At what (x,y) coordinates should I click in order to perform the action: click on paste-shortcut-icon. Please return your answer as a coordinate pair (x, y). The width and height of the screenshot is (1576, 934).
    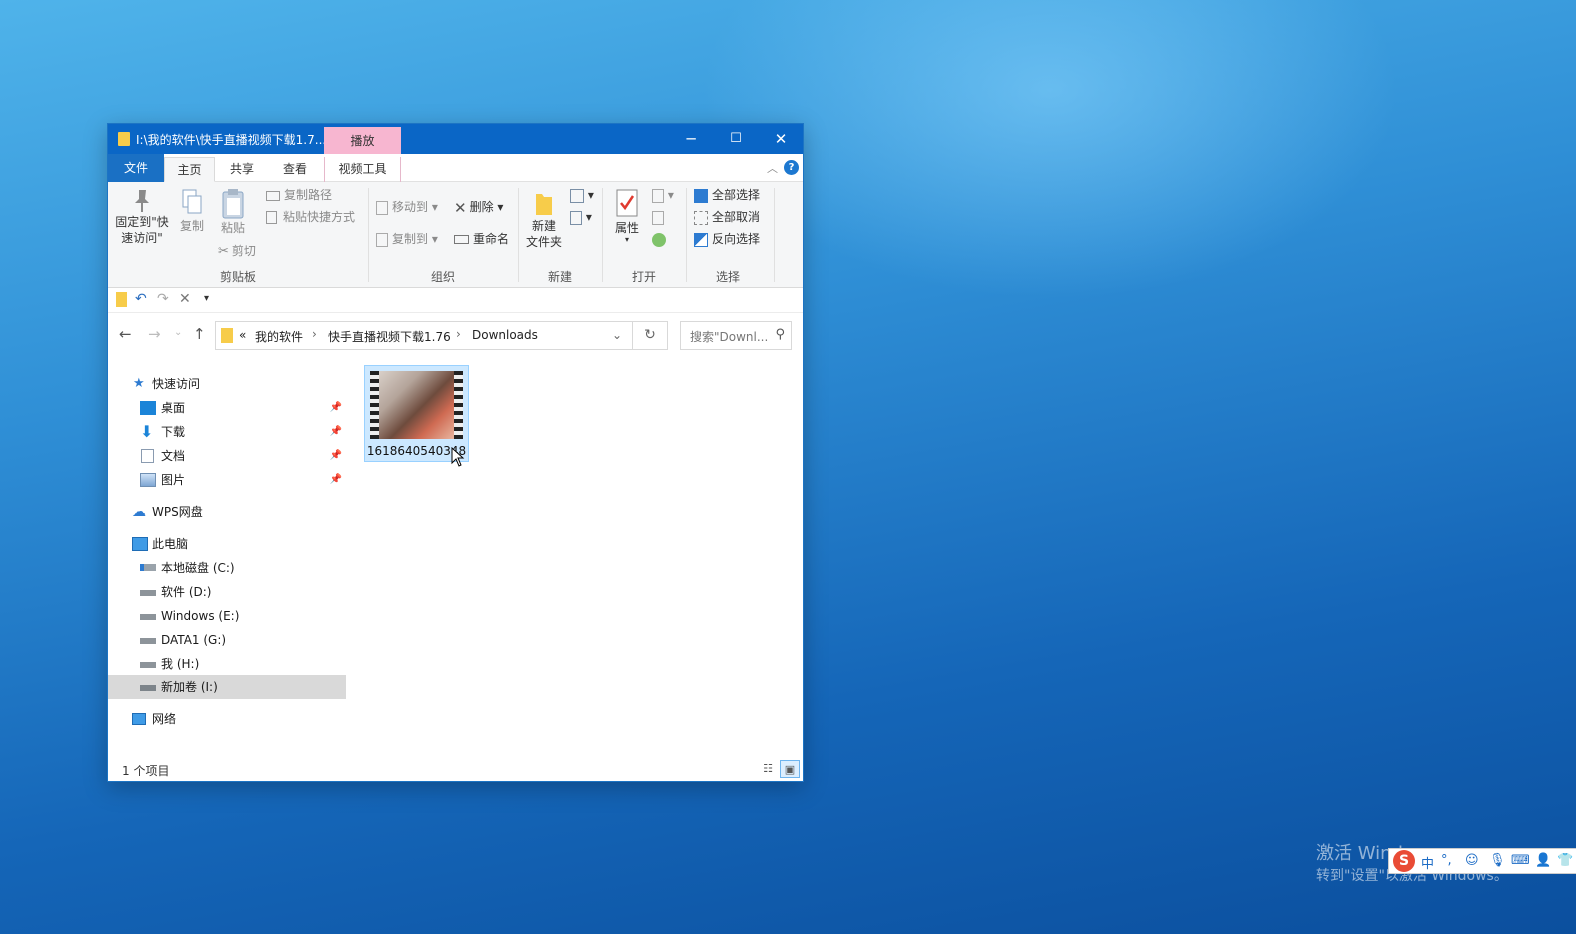
    Looking at the image, I should click on (271, 217).